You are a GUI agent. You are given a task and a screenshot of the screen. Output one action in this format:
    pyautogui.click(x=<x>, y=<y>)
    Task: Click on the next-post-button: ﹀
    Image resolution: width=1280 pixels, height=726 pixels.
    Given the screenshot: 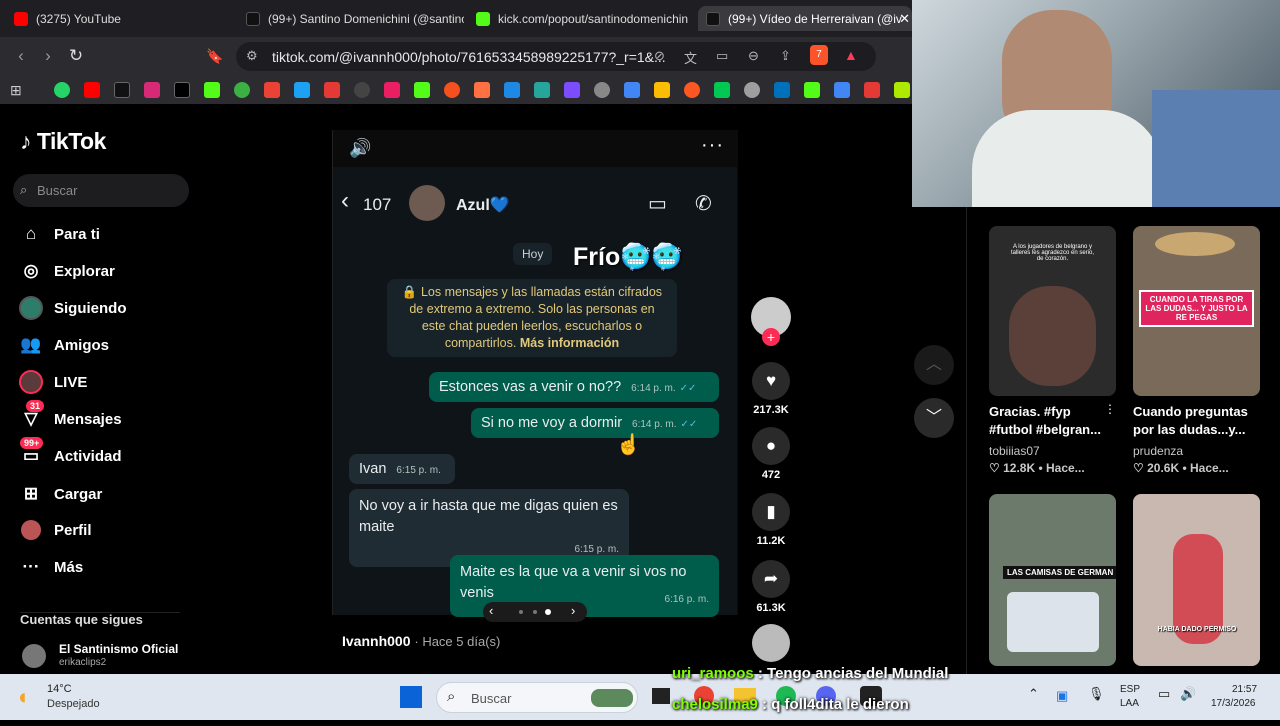 What is the action you would take?
    pyautogui.click(x=934, y=418)
    